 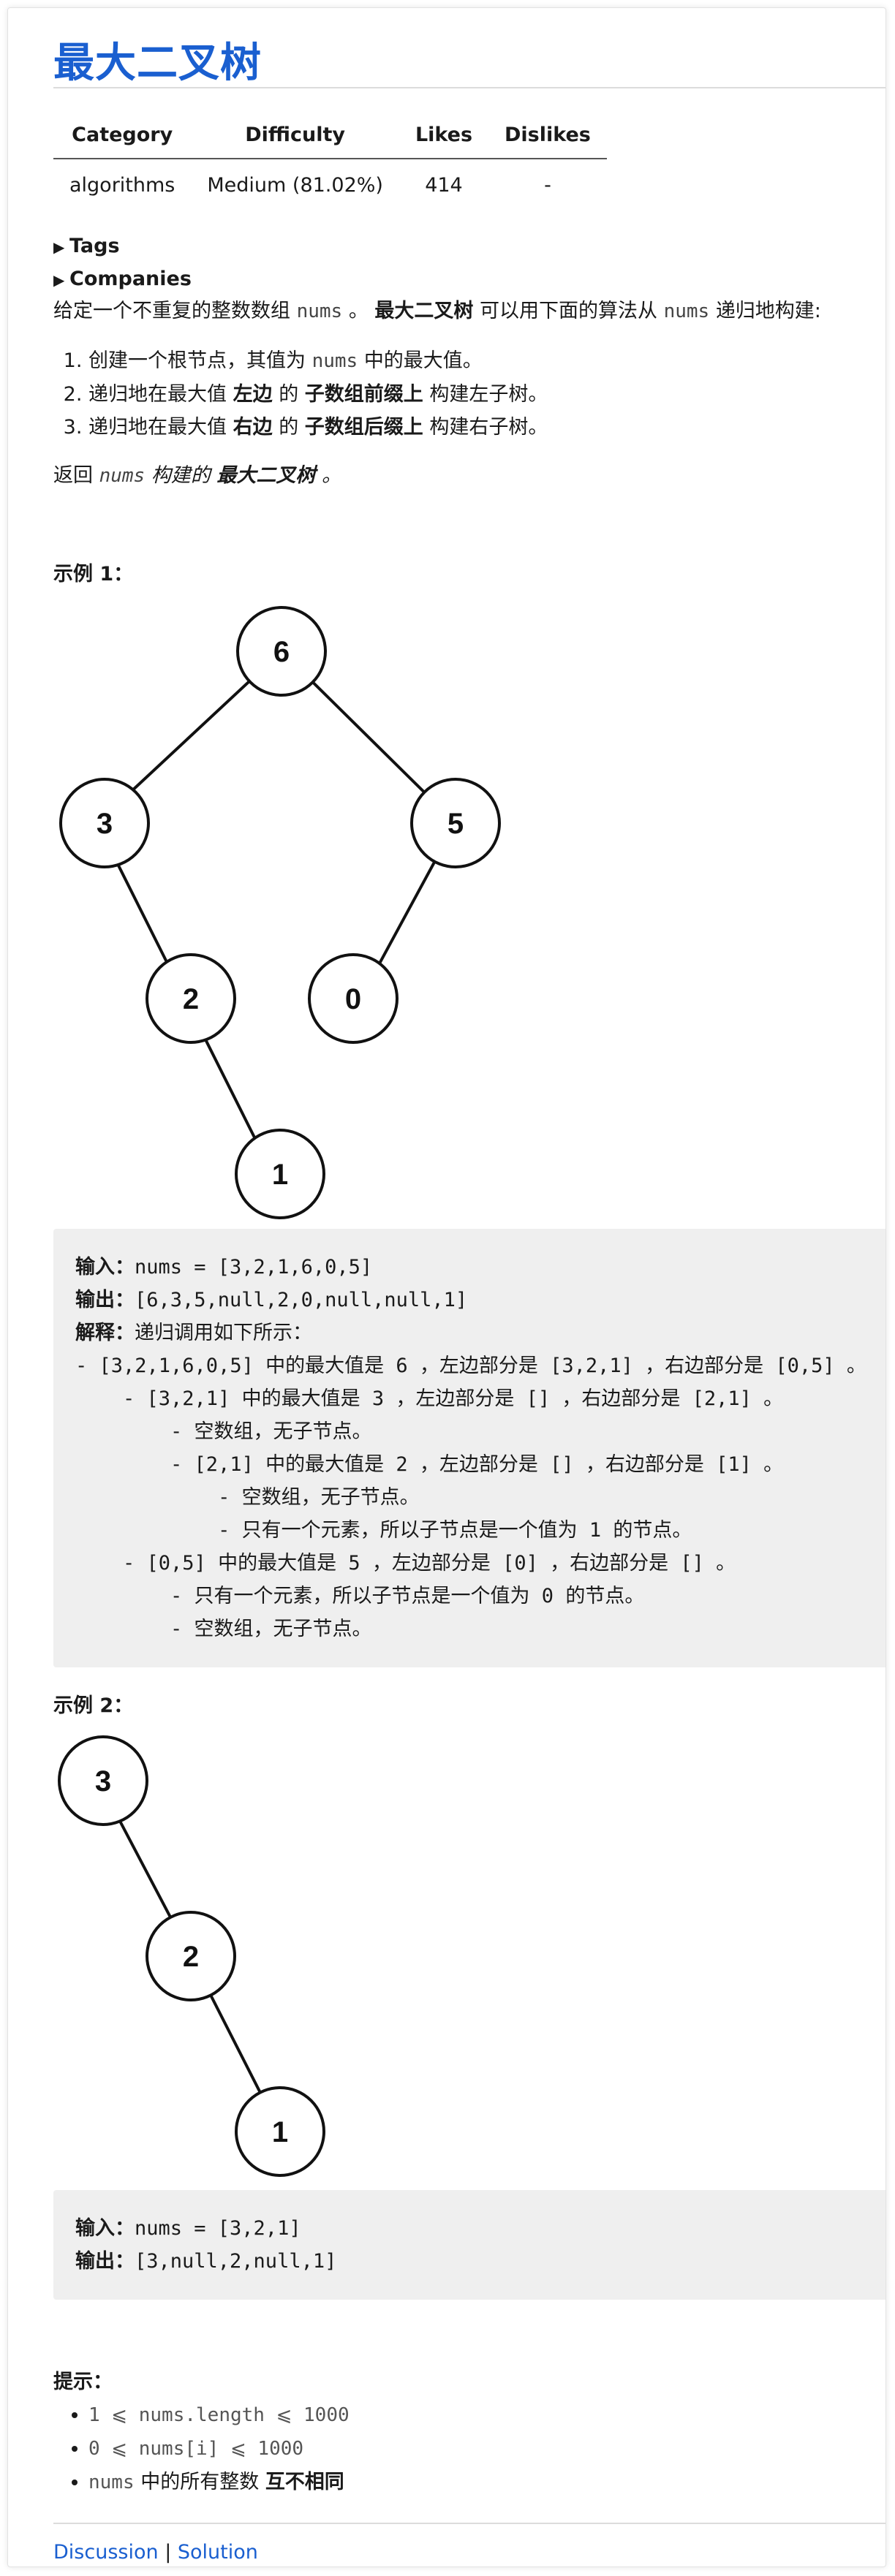 I want to click on code-line-text: [6,3,5,null,2,0,null,null,1], so click(x=301, y=1300).